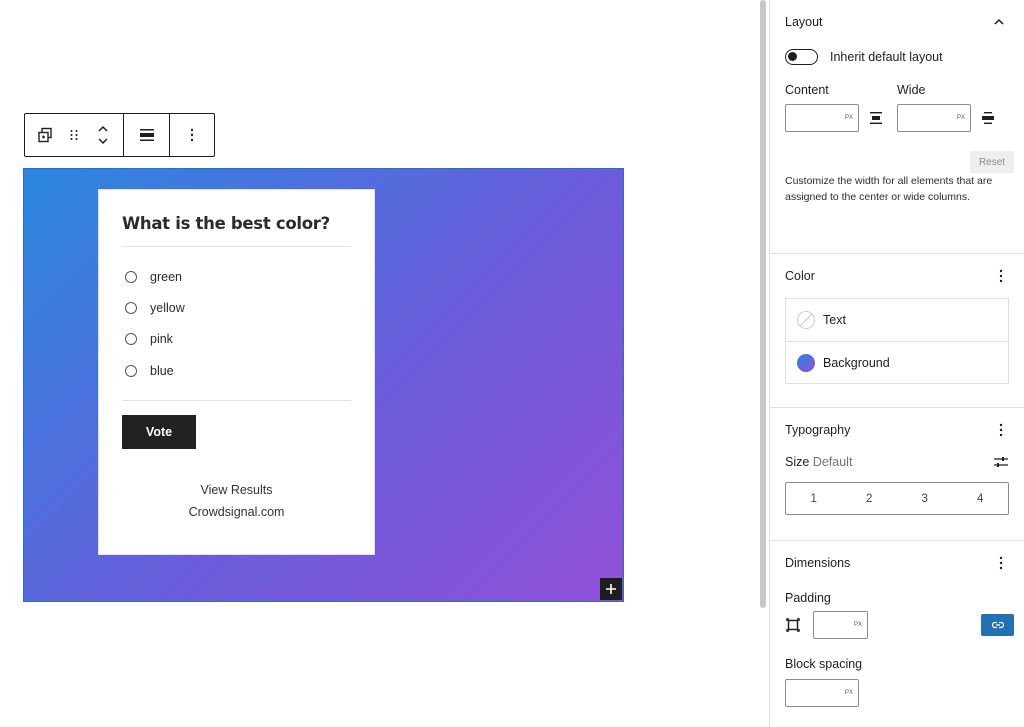 This screenshot has height=727, width=1024. I want to click on content-width-input: PX, so click(822, 118).